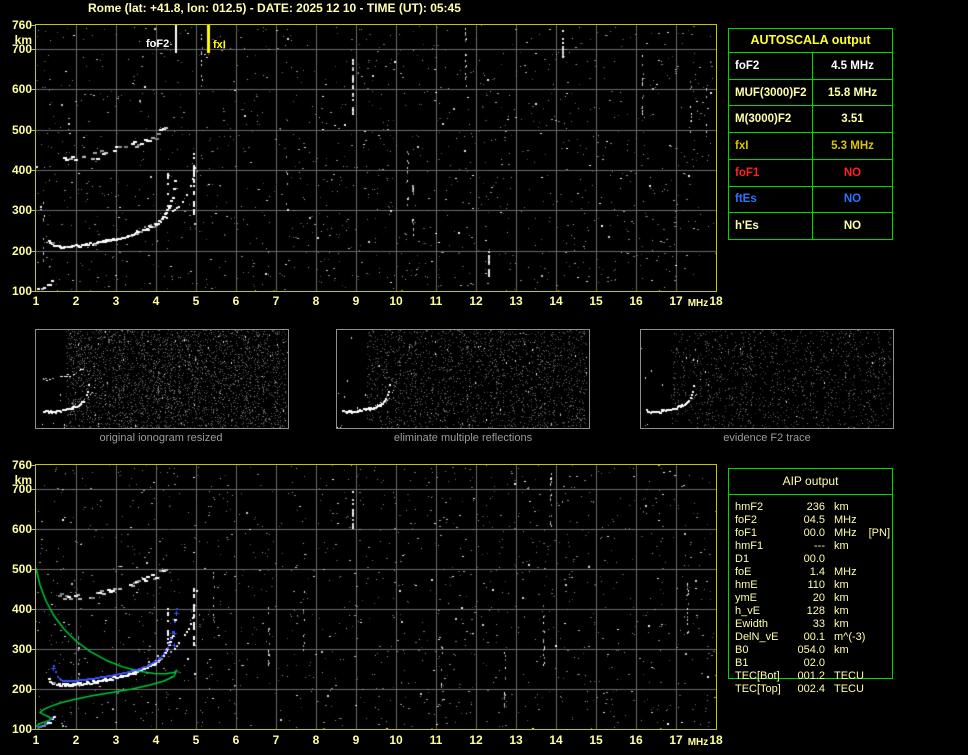  What do you see at coordinates (810, 40) in the screenshot?
I see `autoscala-table-title: AUTOSCALA output` at bounding box center [810, 40].